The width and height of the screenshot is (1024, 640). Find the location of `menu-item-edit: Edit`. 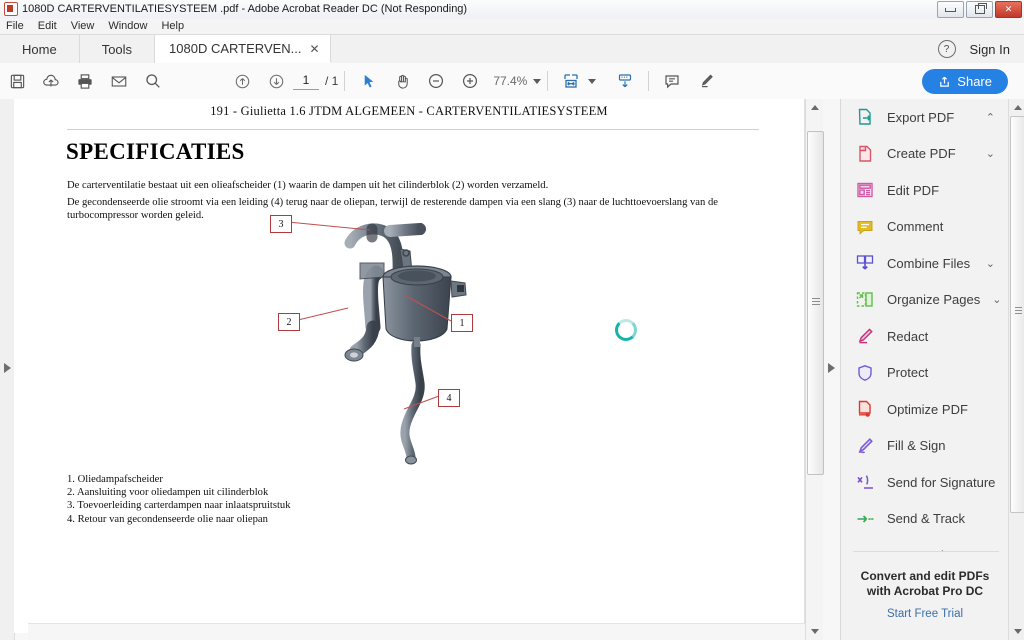

menu-item-edit: Edit is located at coordinates (47, 26).